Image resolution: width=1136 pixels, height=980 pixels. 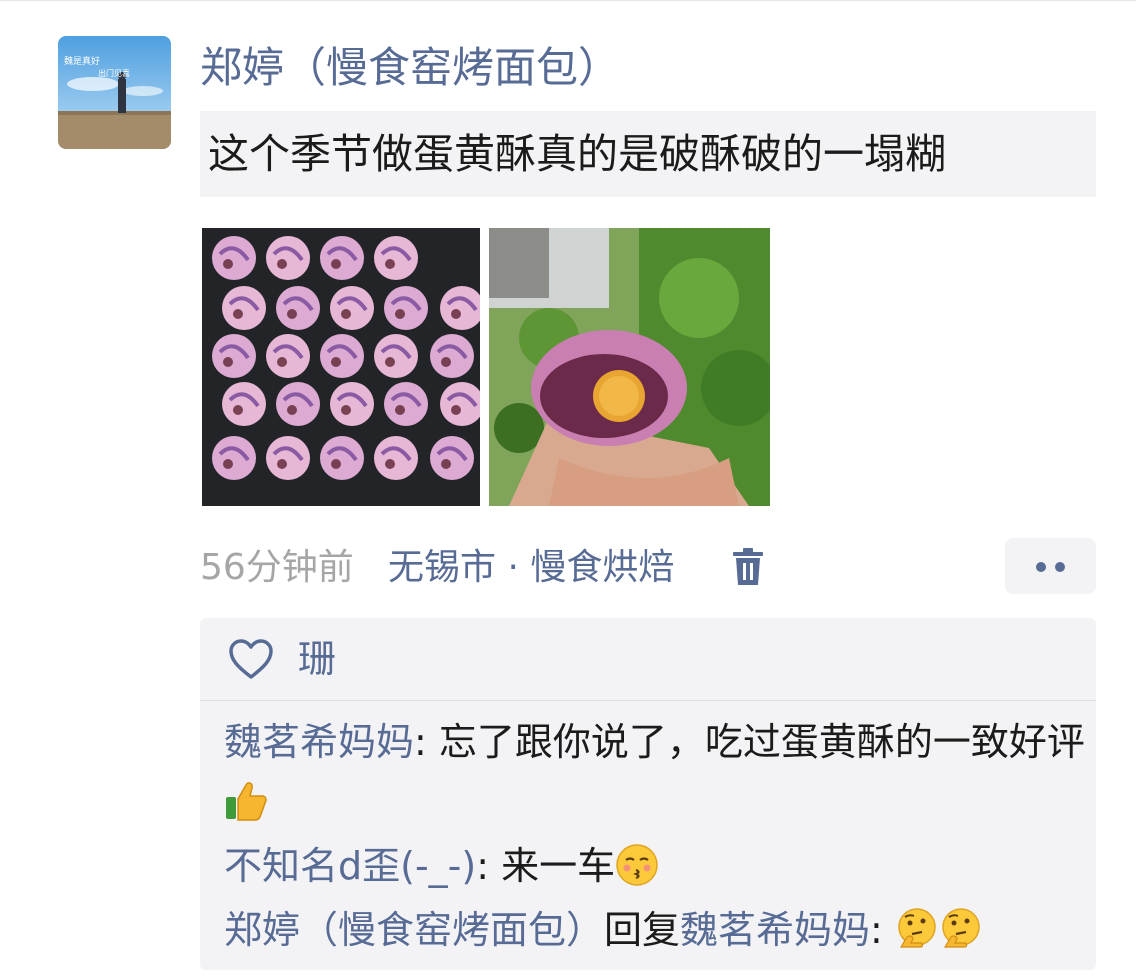 I want to click on comment-item: 郑婷（慢食窑烤面包）回复魏茗希妈妈:, so click(x=655, y=930).